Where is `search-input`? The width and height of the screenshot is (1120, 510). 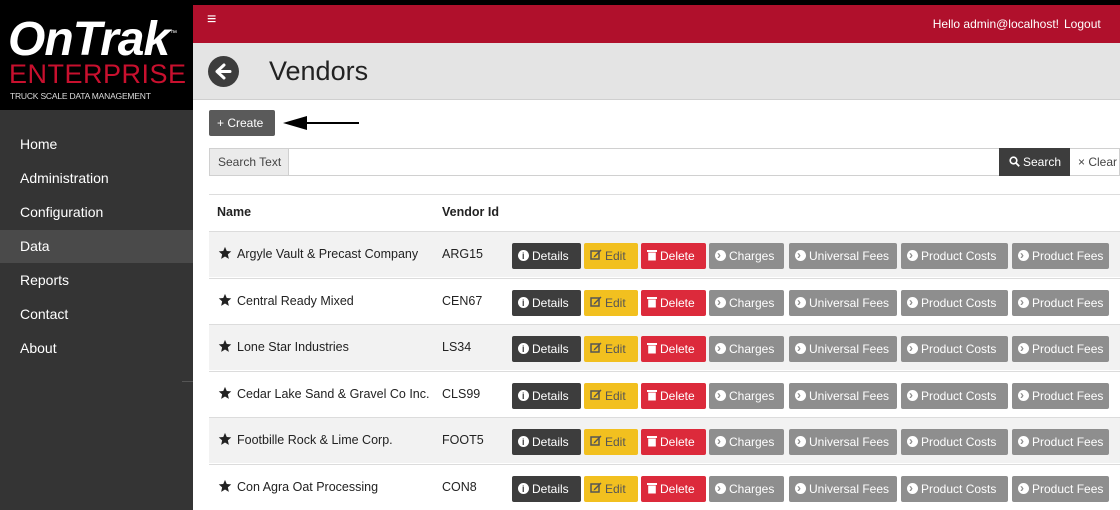
search-input is located at coordinates (644, 162).